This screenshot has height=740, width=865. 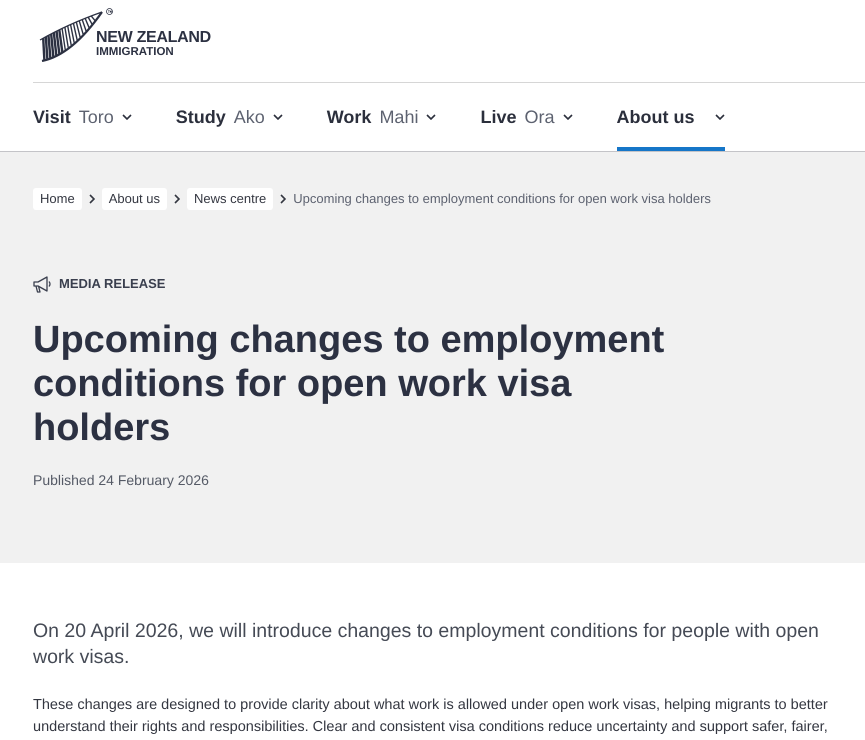 I want to click on breadcrumb-link: News centre, so click(x=230, y=199).